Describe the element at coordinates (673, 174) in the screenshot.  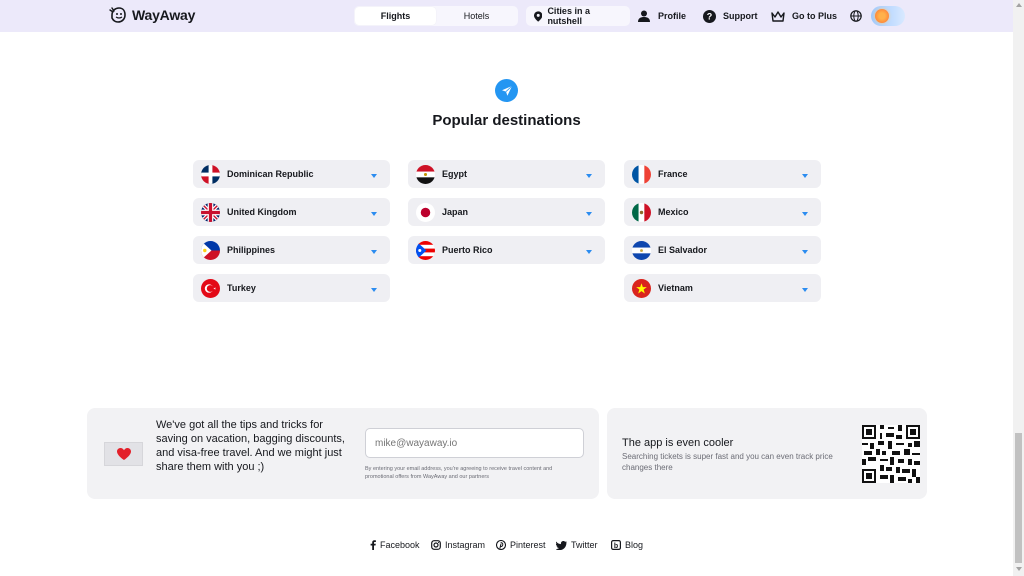
I see `destination-label: France` at that location.